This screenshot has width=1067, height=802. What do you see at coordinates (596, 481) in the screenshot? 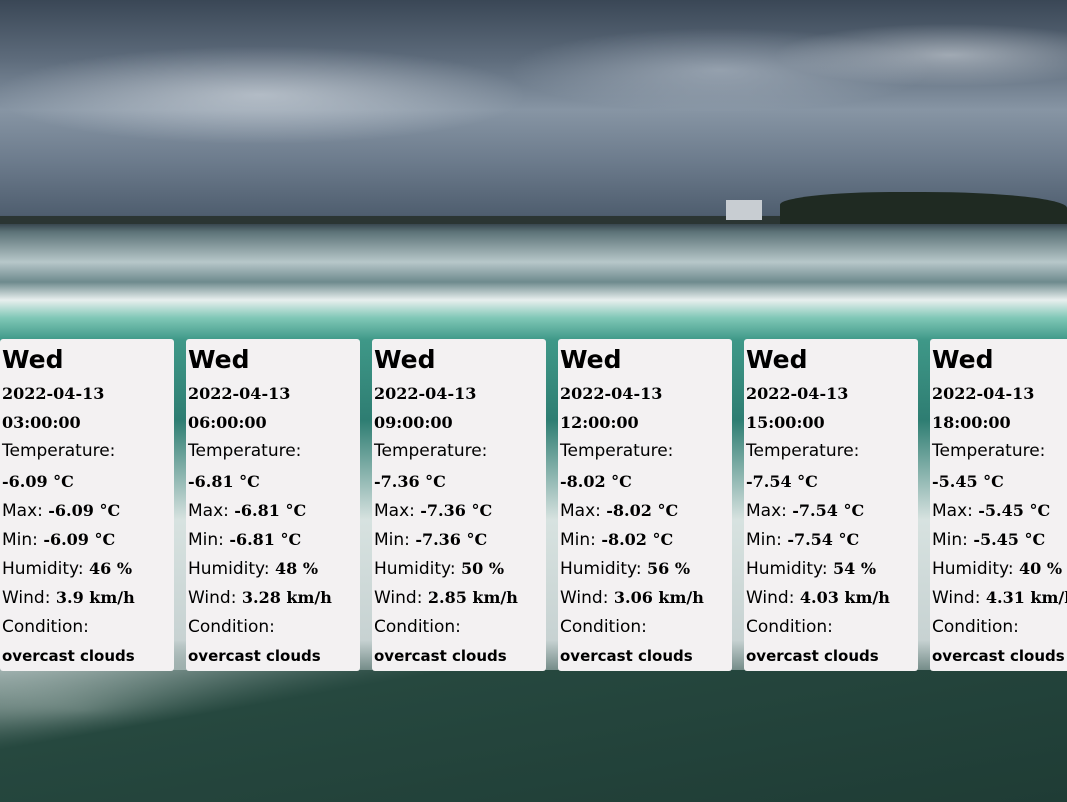
I see `temperature-value: -8.02 °C` at bounding box center [596, 481].